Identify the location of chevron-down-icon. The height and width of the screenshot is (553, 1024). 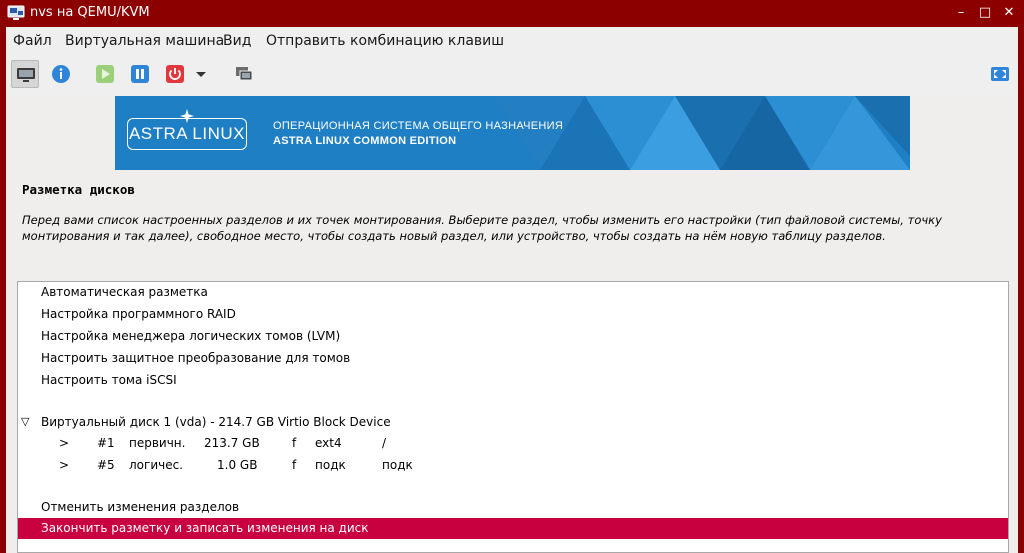
(201, 74).